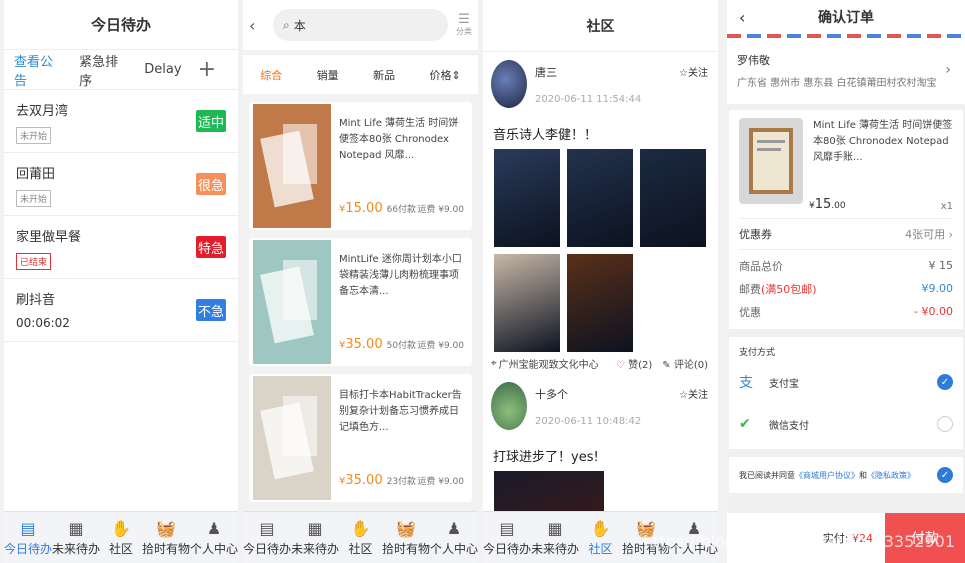  Describe the element at coordinates (945, 475) in the screenshot. I see `agree-checkbox: ✓` at that location.